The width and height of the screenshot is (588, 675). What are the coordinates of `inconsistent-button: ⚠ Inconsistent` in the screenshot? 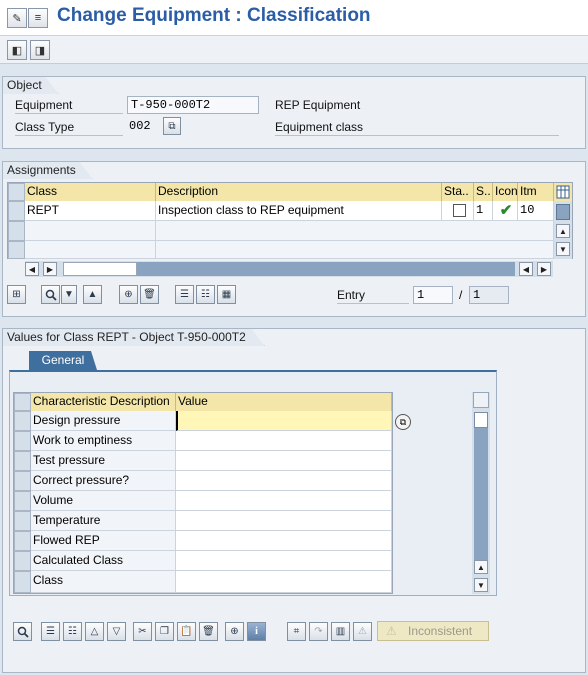 It's located at (433, 631).